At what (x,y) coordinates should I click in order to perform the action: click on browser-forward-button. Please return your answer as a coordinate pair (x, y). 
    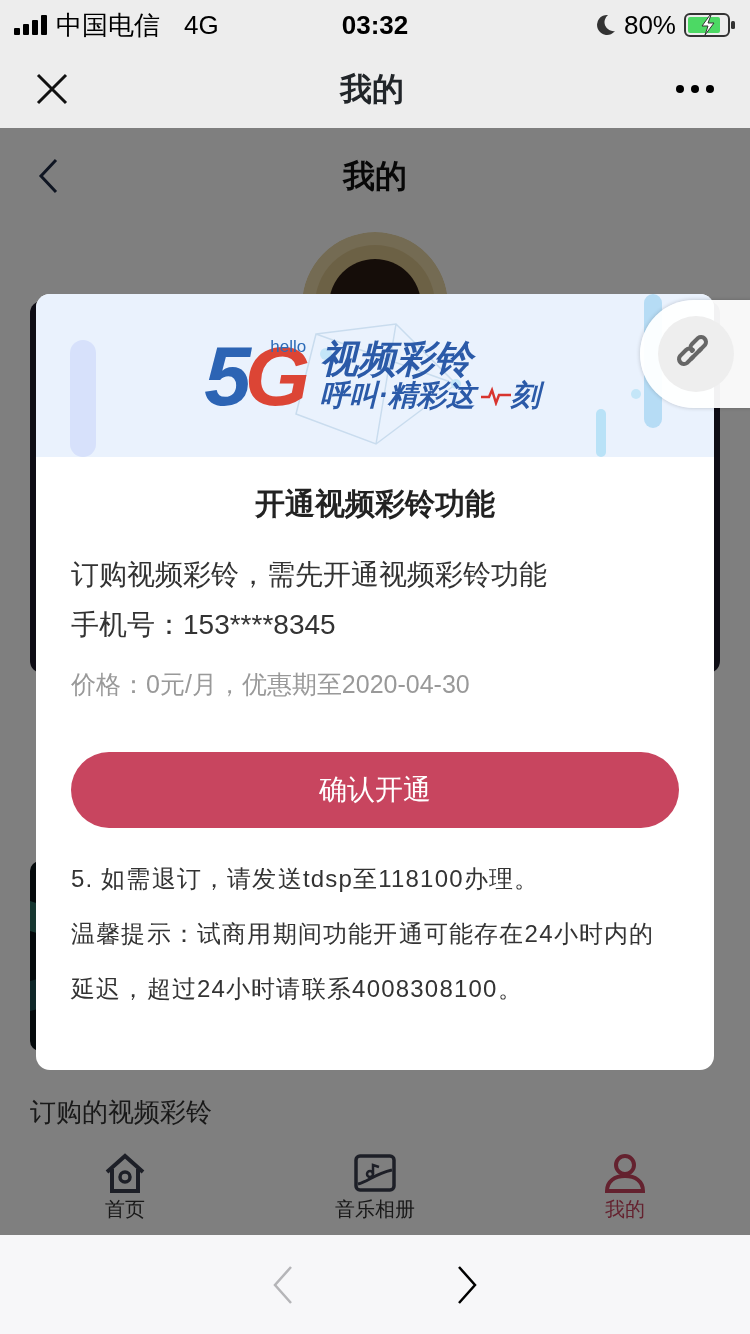
    Looking at the image, I should click on (467, 1284).